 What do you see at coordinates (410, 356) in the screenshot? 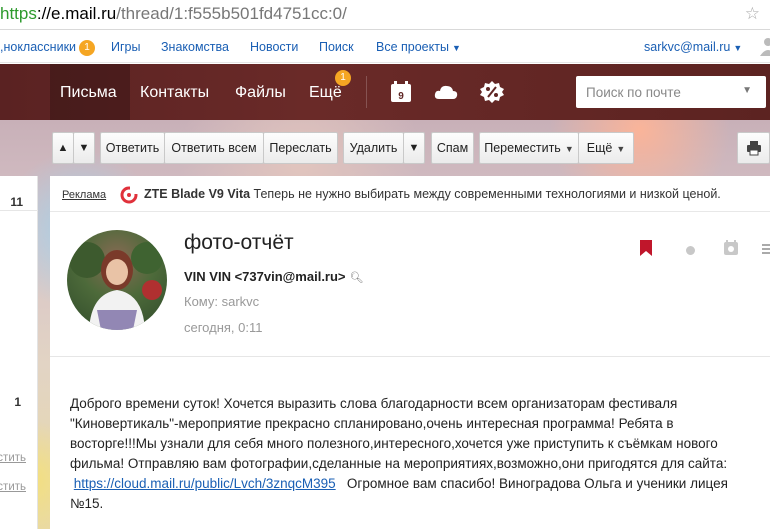
I see `header-body-divider` at bounding box center [410, 356].